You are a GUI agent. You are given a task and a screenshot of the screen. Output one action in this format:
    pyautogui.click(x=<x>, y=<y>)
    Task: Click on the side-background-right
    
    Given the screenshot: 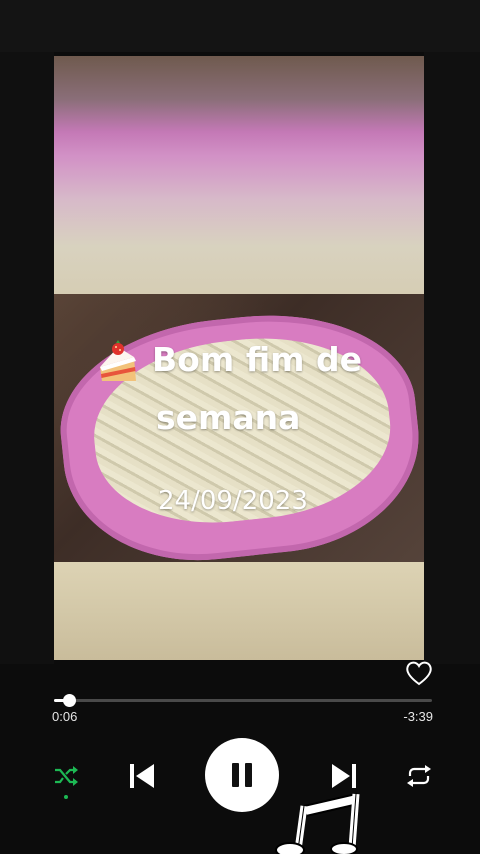 What is the action you would take?
    pyautogui.click(x=452, y=358)
    